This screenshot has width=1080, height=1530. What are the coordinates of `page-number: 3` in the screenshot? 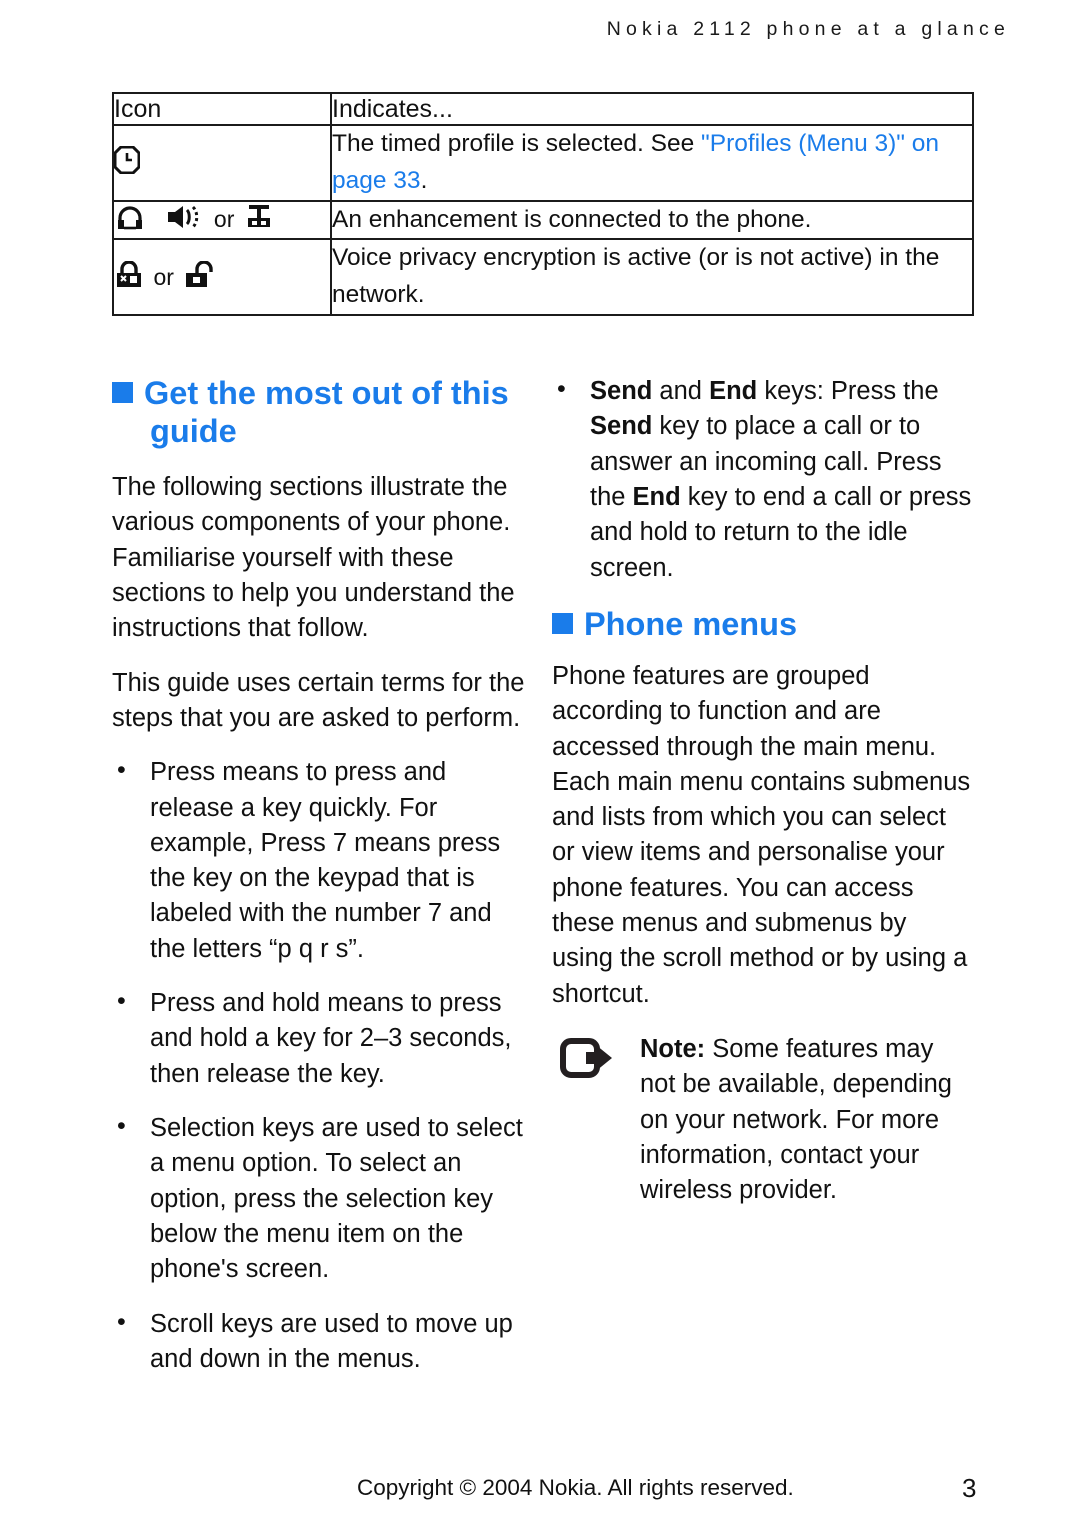 It's located at (969, 1488).